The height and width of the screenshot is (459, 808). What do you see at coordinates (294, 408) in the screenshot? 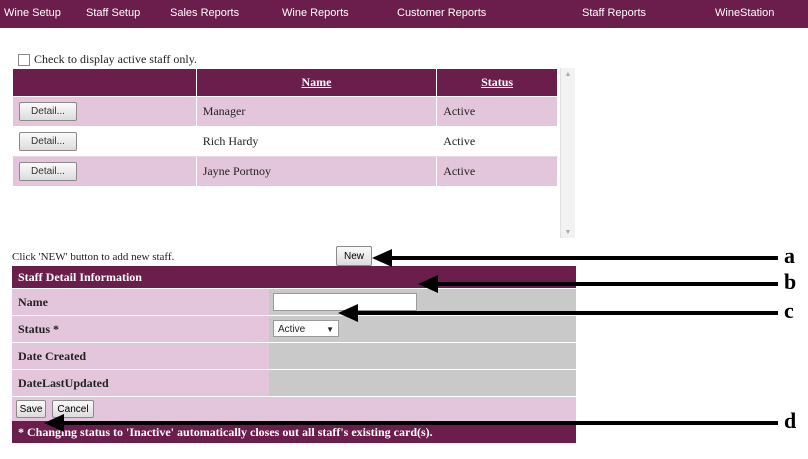
I see `detail-actions: Save Cancel` at bounding box center [294, 408].